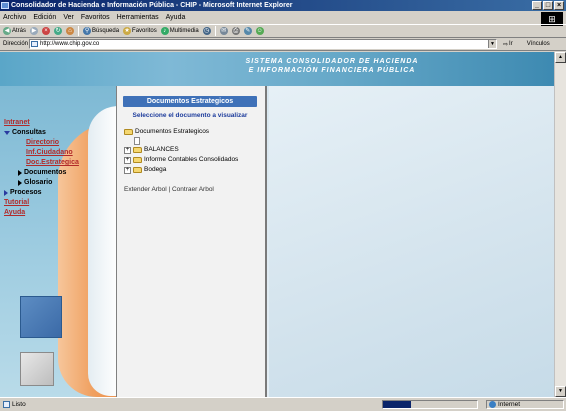  What do you see at coordinates (44, 17) in the screenshot?
I see `menu-edicion: Edición` at bounding box center [44, 17].